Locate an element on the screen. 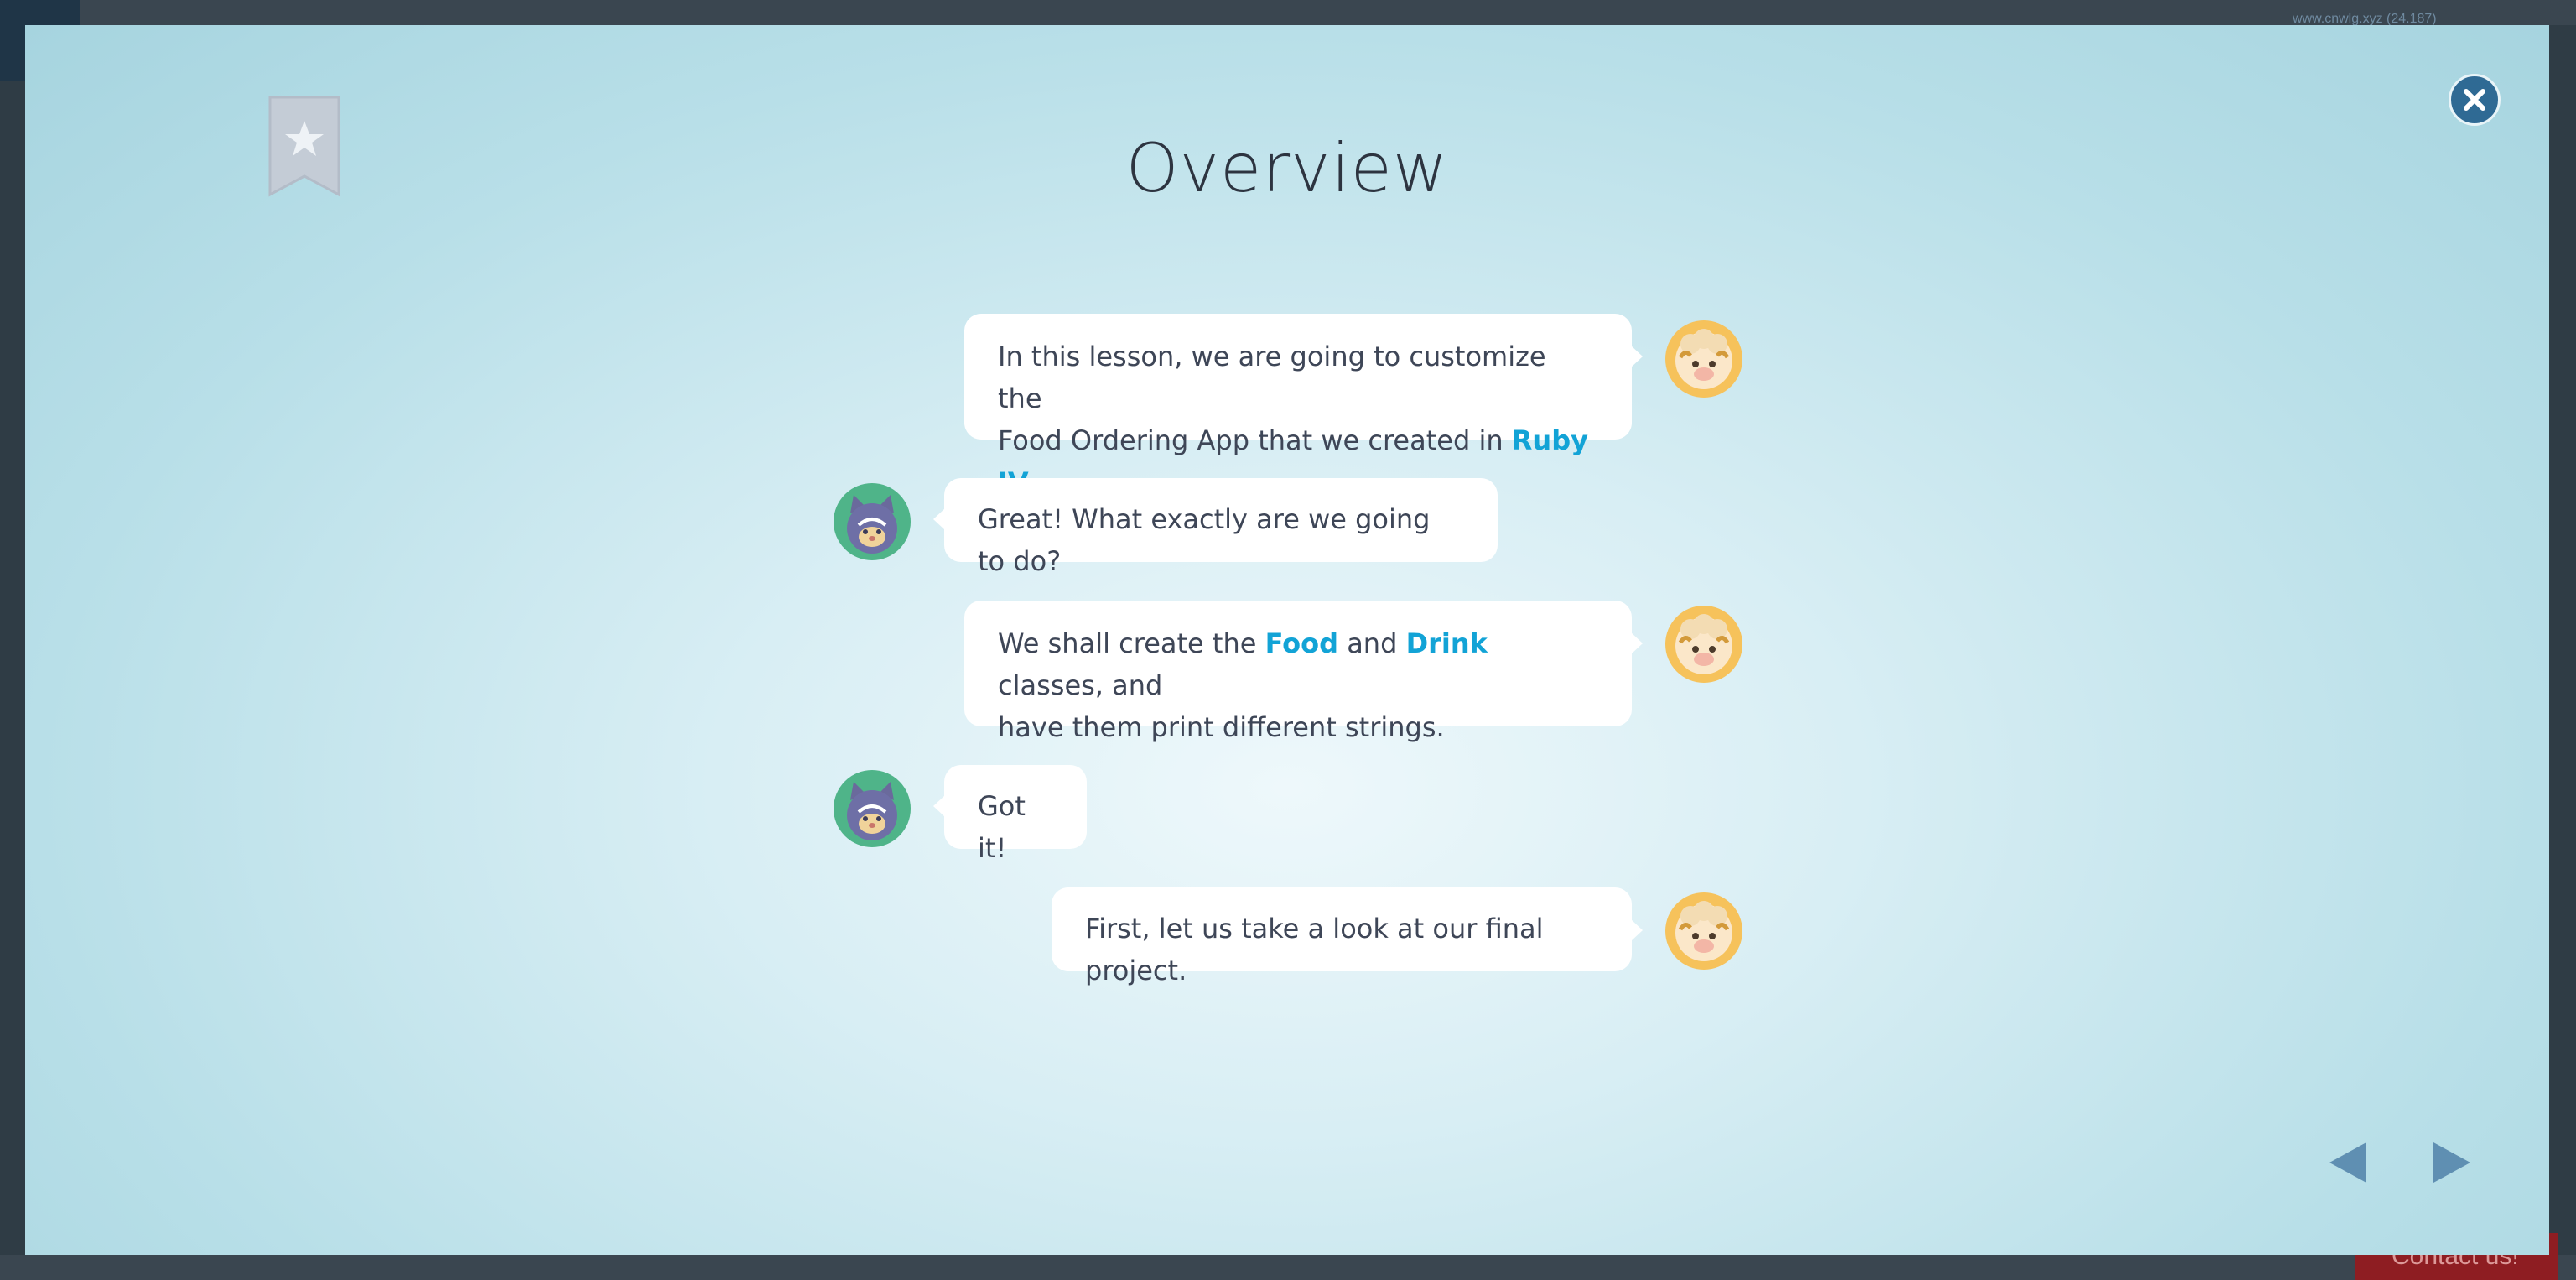 Image resolution: width=2576 pixels, height=1280 pixels. close-button is located at coordinates (2475, 100).